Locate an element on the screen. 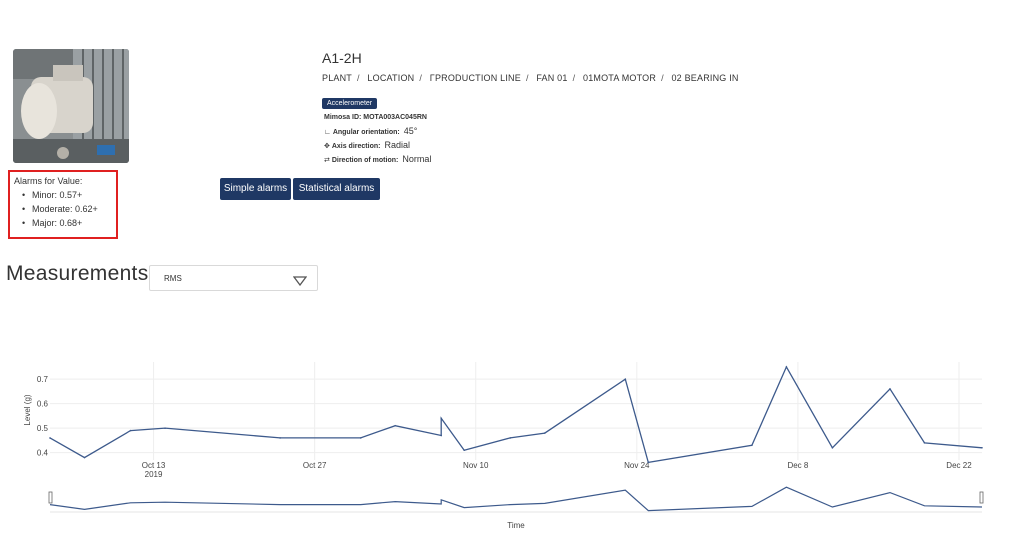 This screenshot has width=1024, height=538. breadcrumb-fan: FAN 01 is located at coordinates (551, 78).